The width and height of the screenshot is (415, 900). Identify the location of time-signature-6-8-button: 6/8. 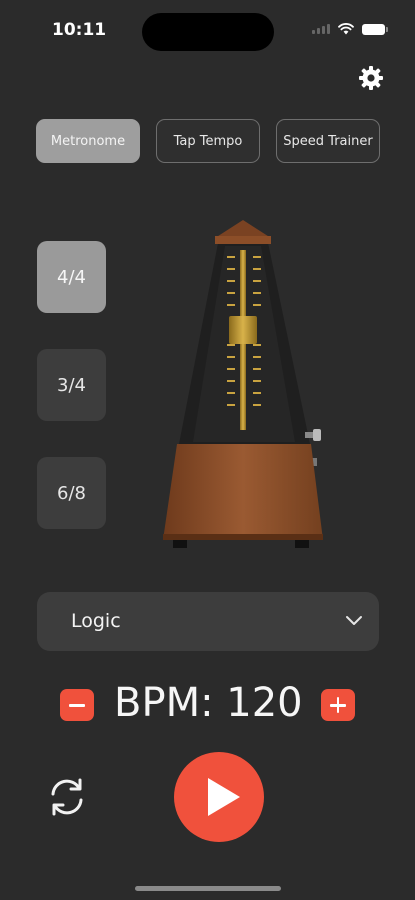
(71, 493).